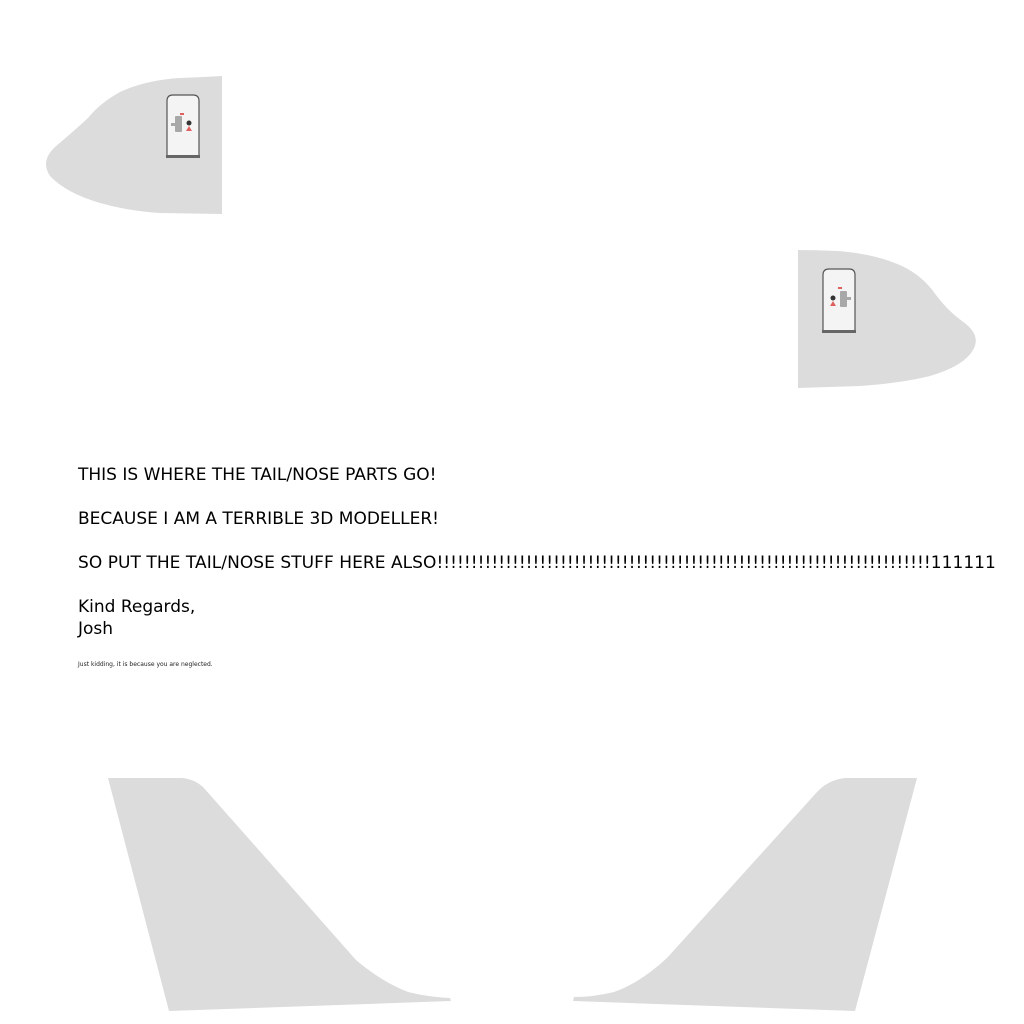  I want to click on left-nose-section, so click(134, 145).